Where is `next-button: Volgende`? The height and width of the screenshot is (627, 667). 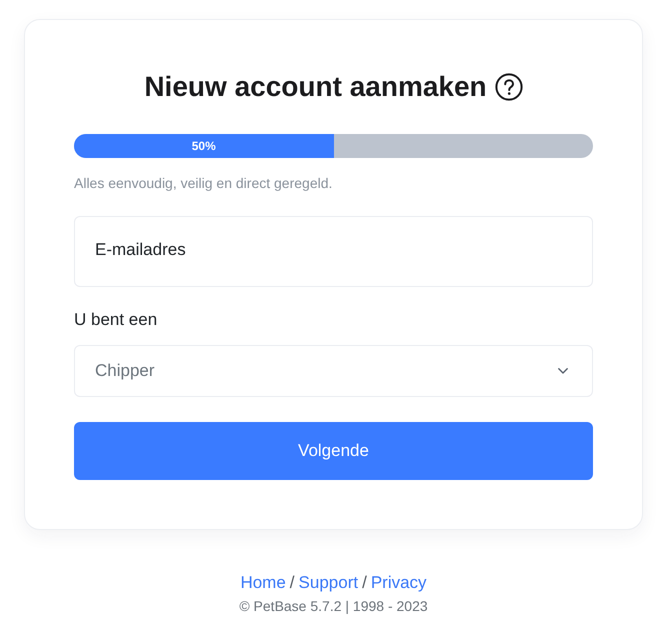
next-button: Volgende is located at coordinates (333, 451).